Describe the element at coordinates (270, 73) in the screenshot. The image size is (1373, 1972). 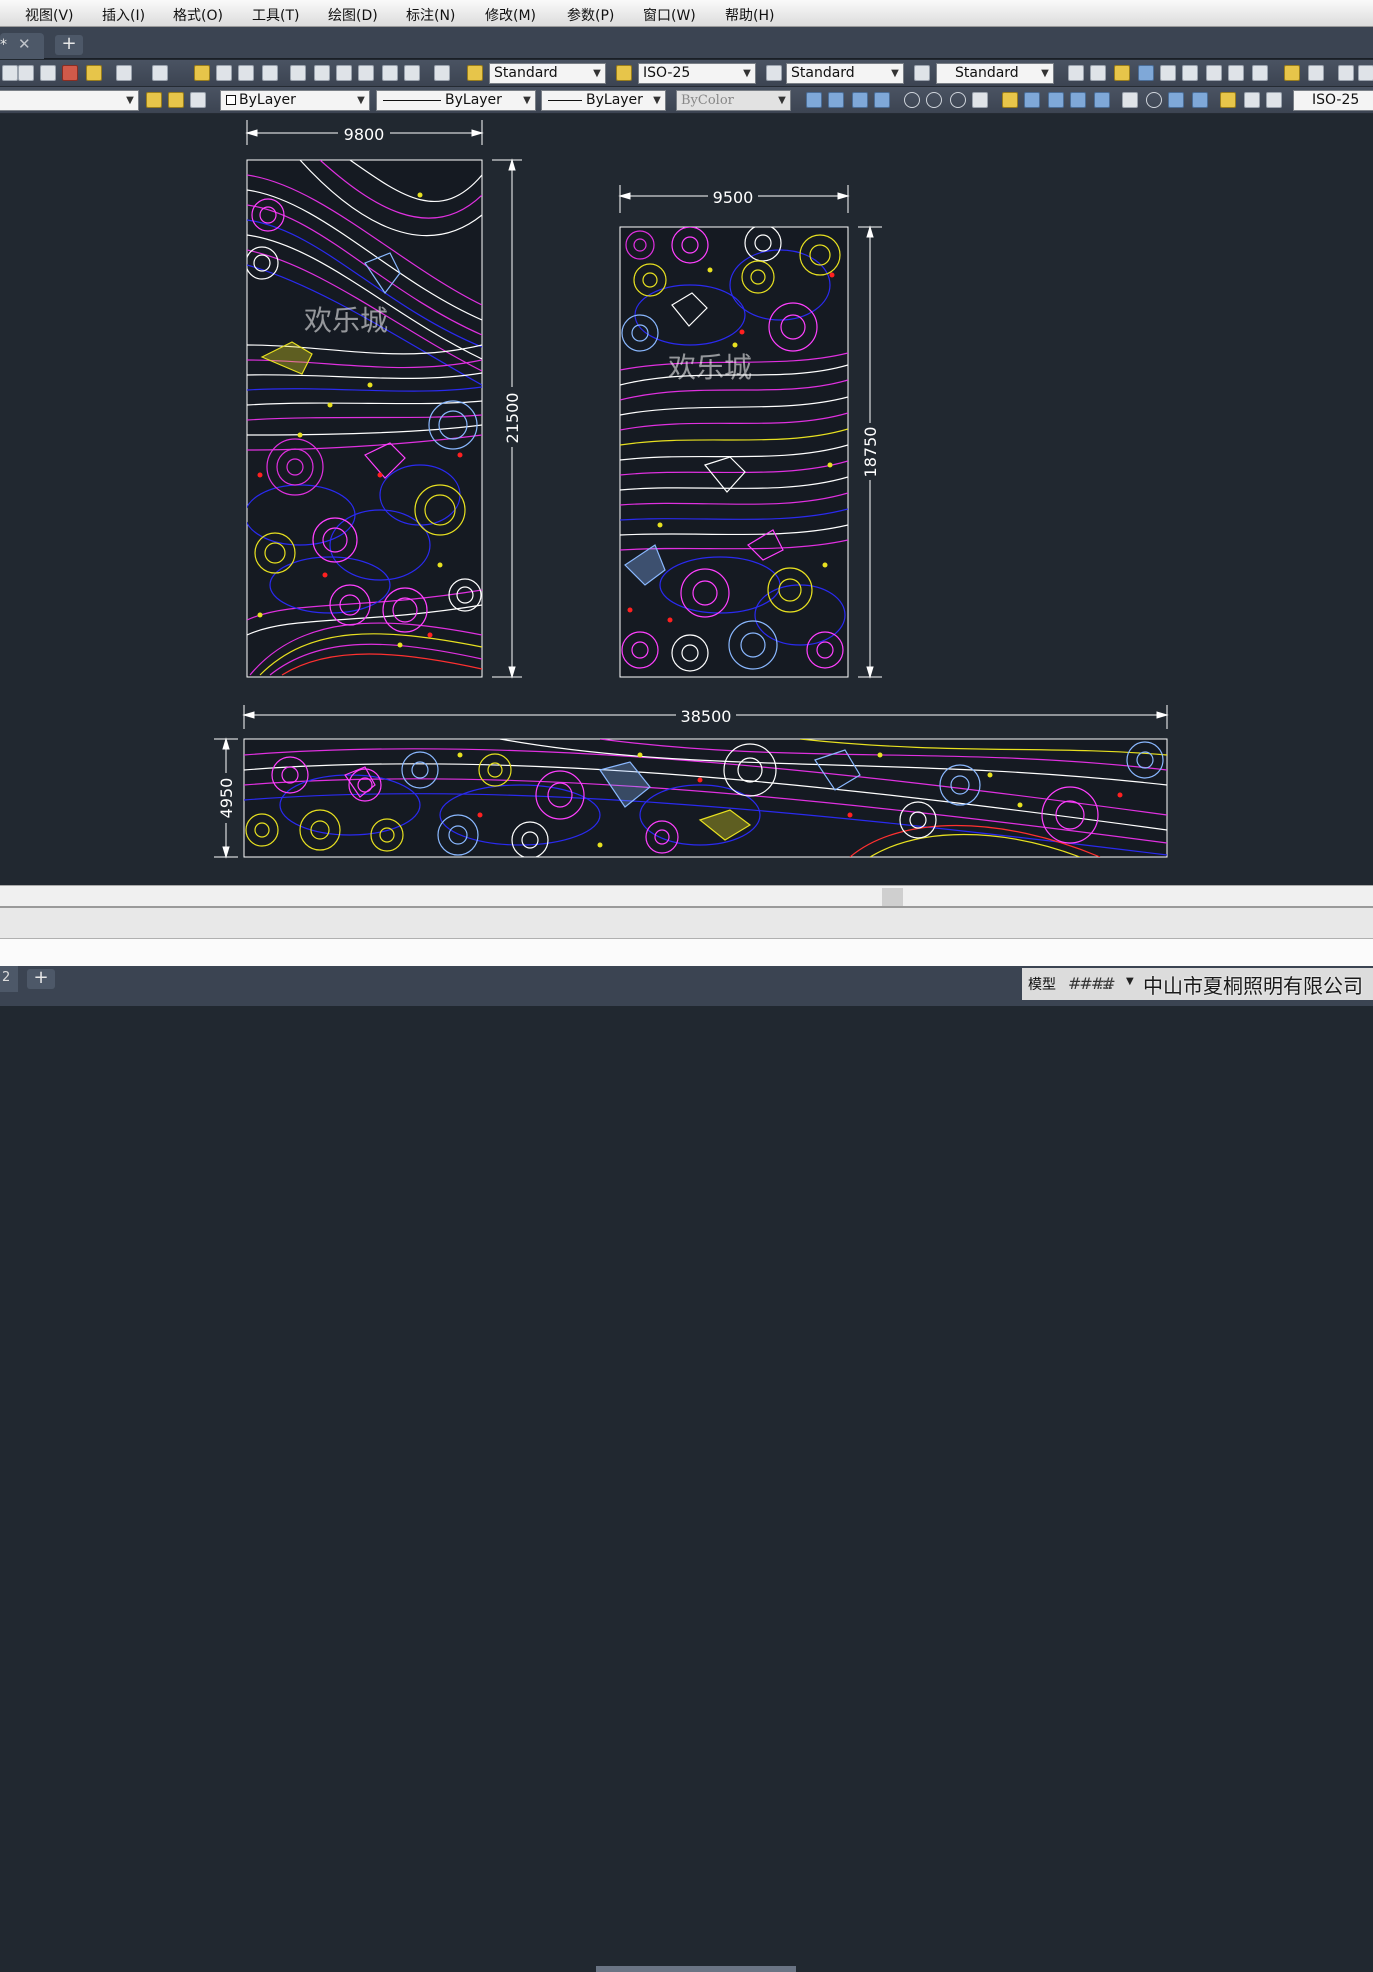
I see `zoom-previous-icon` at that location.